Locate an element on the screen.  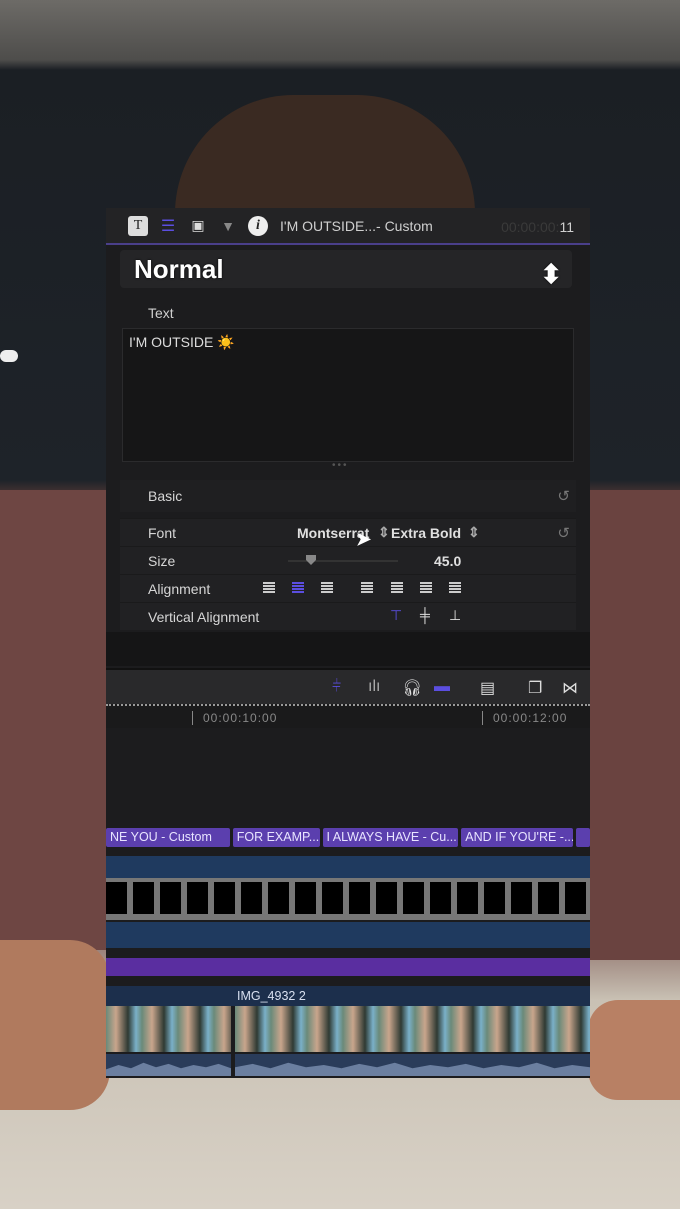
justify-full-icon is located at coordinates (455, 588).